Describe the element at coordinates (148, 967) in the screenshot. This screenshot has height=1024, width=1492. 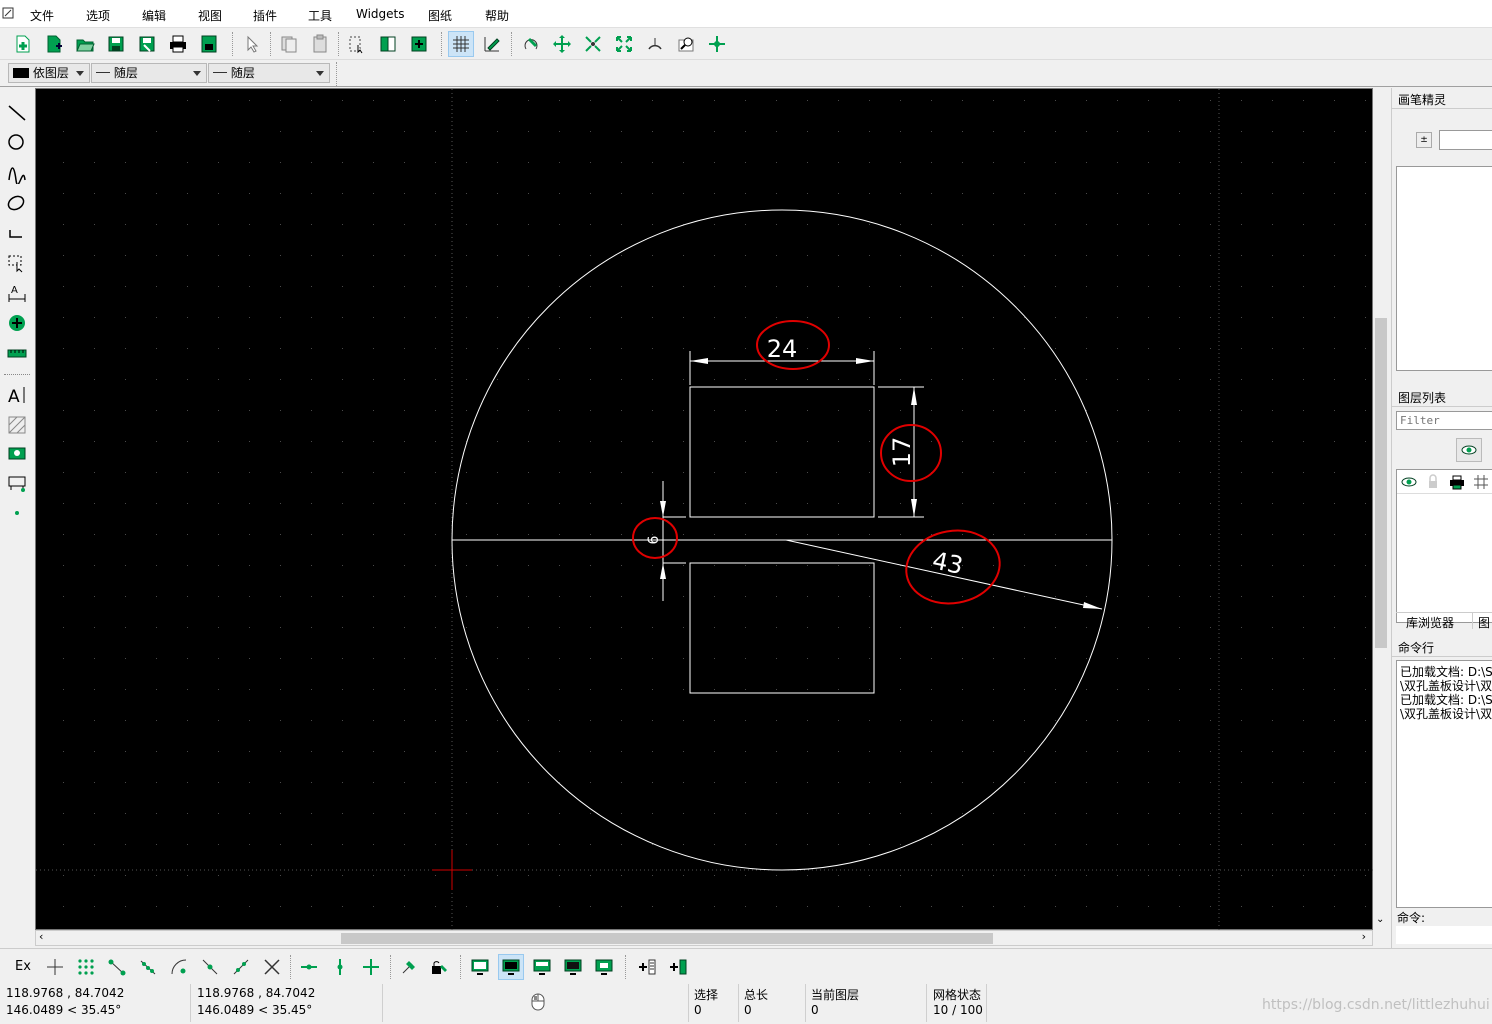
I see `snap-on-entity-icon` at that location.